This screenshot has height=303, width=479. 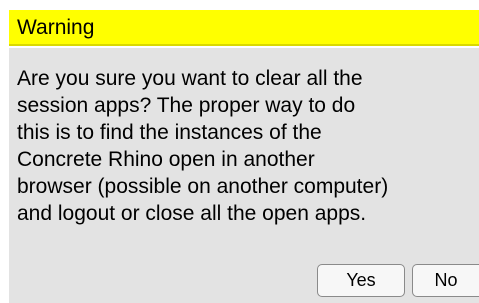 I want to click on dialog-titlebar: Warning, so click(x=244, y=28).